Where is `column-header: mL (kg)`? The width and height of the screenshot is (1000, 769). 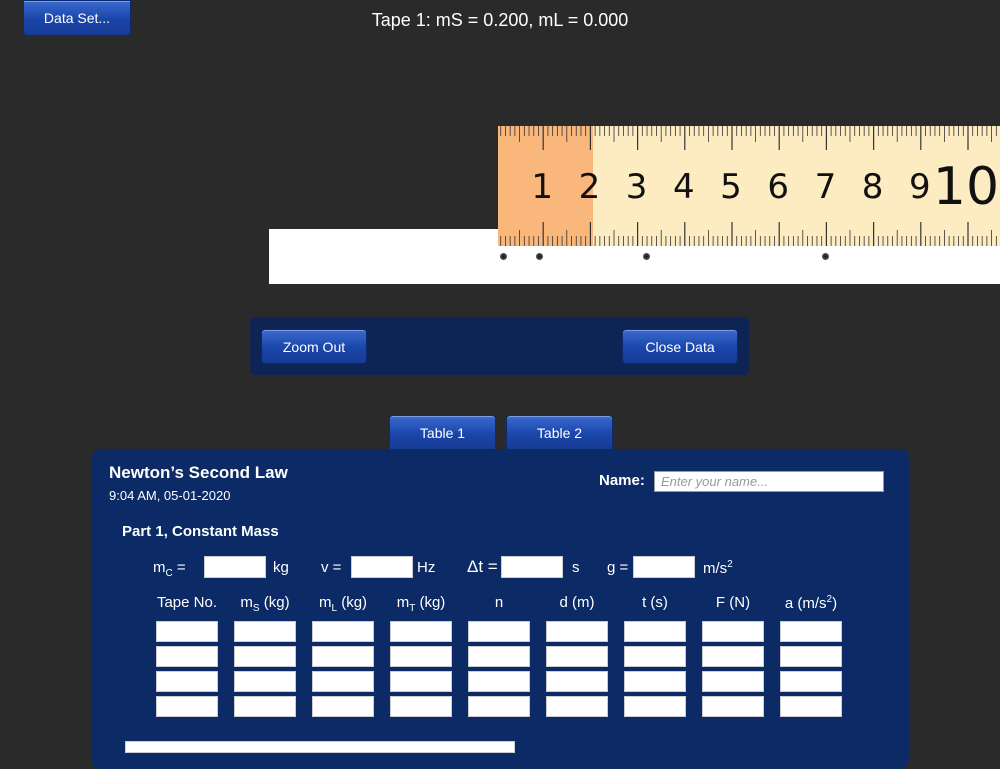 column-header: mL (kg) is located at coordinates (343, 604).